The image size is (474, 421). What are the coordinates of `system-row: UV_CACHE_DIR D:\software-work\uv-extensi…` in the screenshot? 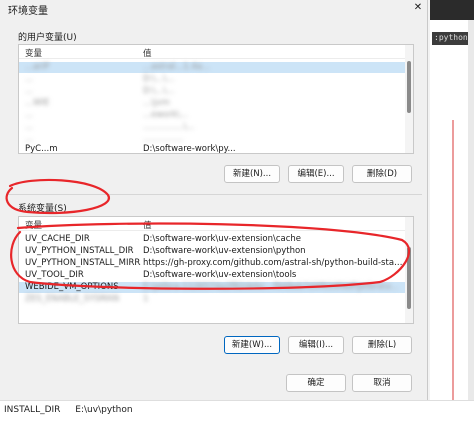 It's located at (212, 239).